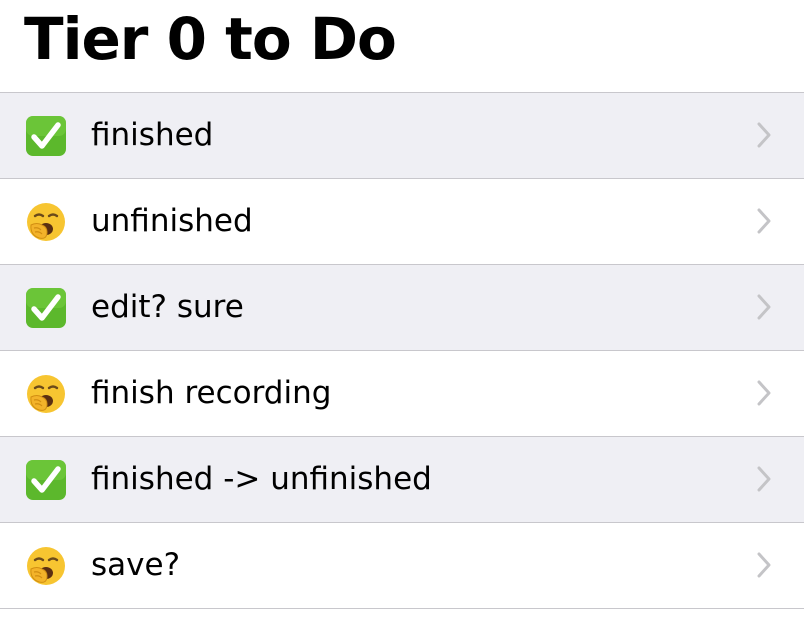 This screenshot has height=640, width=804. Describe the element at coordinates (402, 136) in the screenshot. I see `list-item: finished` at that location.